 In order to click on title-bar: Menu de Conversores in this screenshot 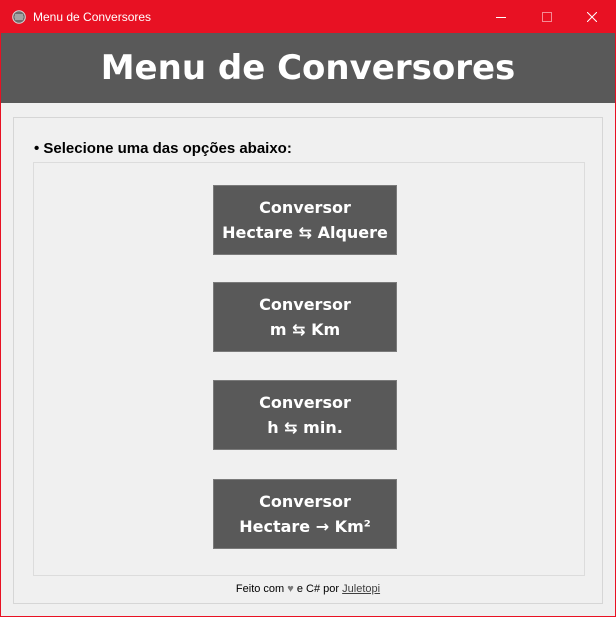, I will do `click(308, 17)`.